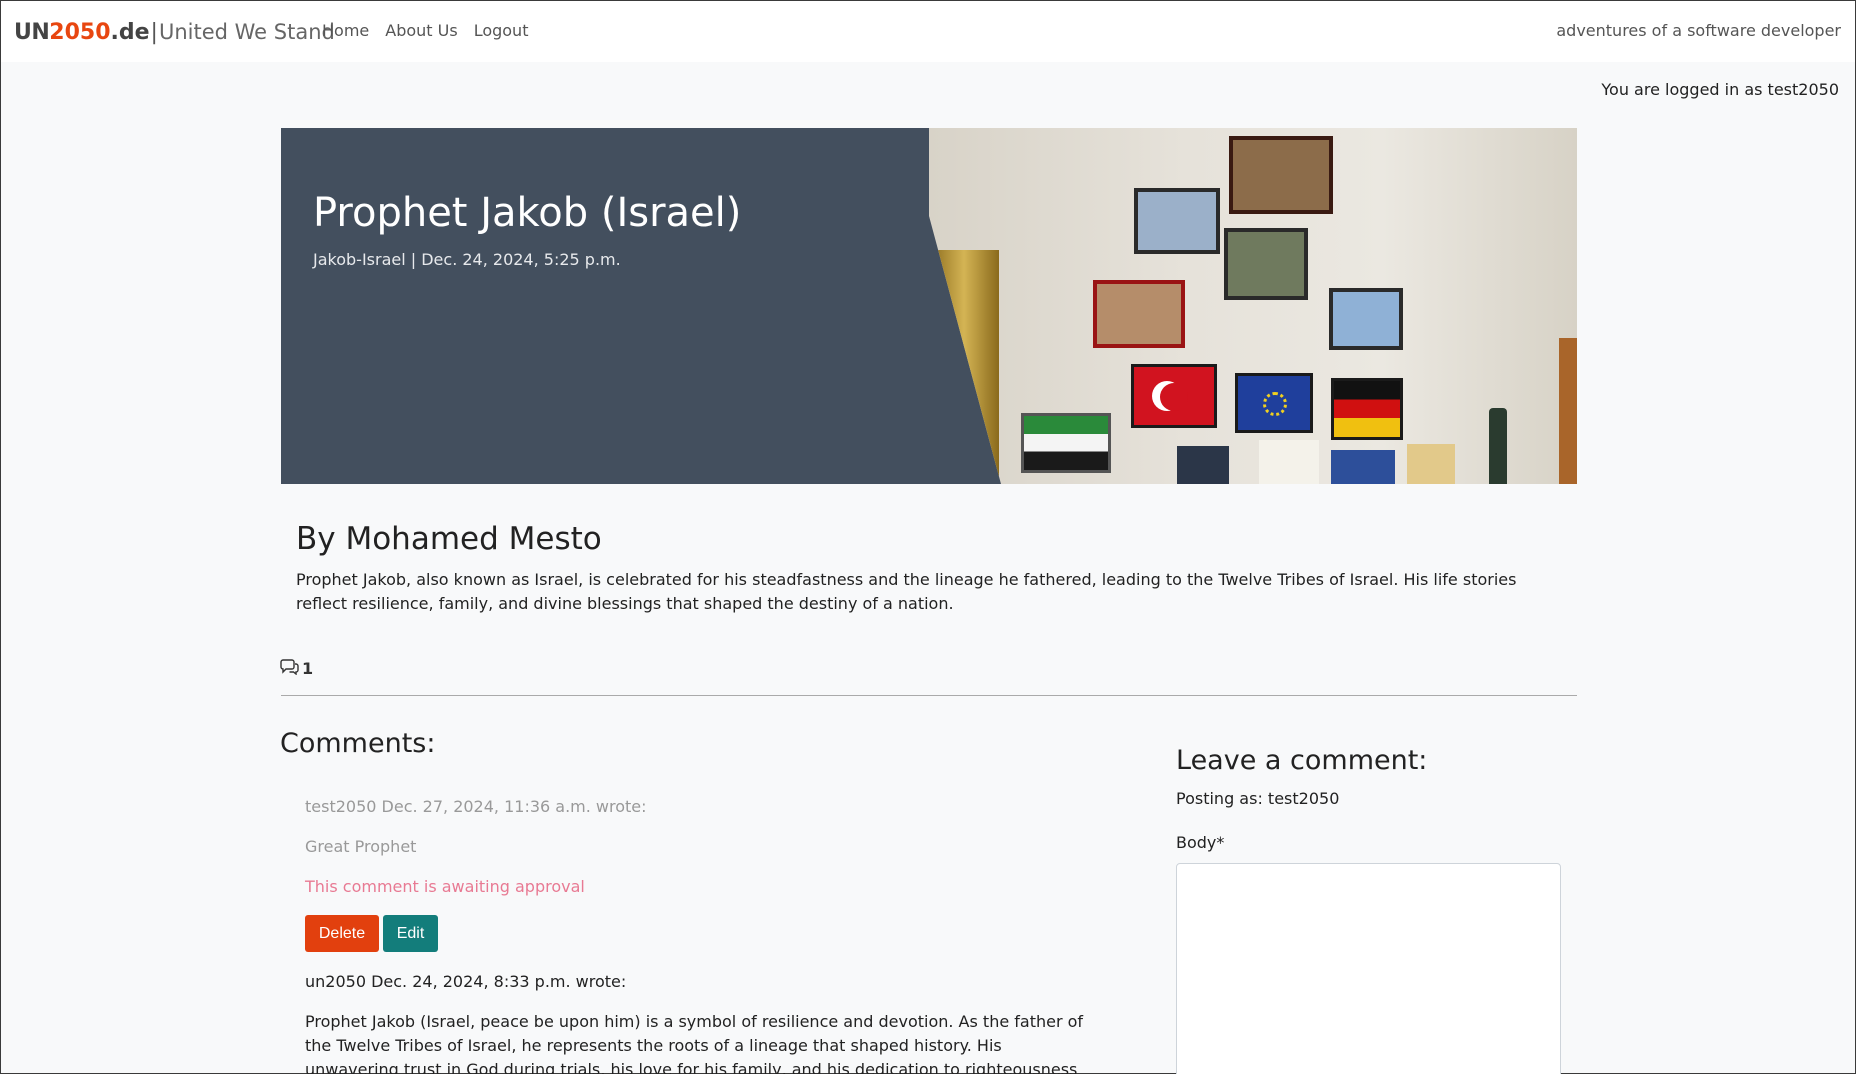 This screenshot has width=1856, height=1074. Describe the element at coordinates (342, 933) in the screenshot. I see `delete-comment-button: Delete` at that location.